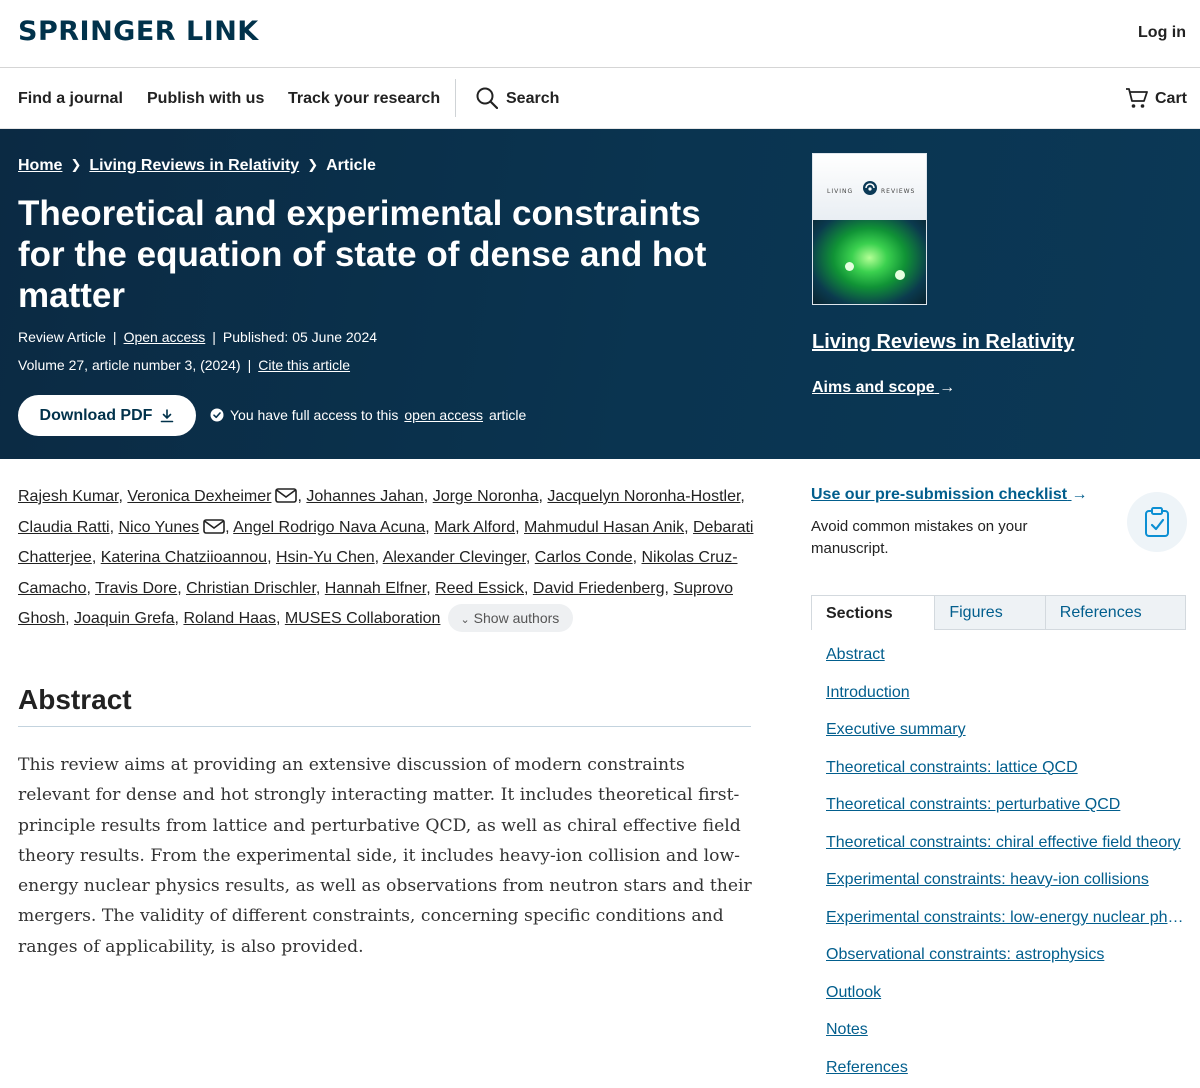  Describe the element at coordinates (604, 527) in the screenshot. I see `author-link: Mahmudul Hasan Anik` at that location.